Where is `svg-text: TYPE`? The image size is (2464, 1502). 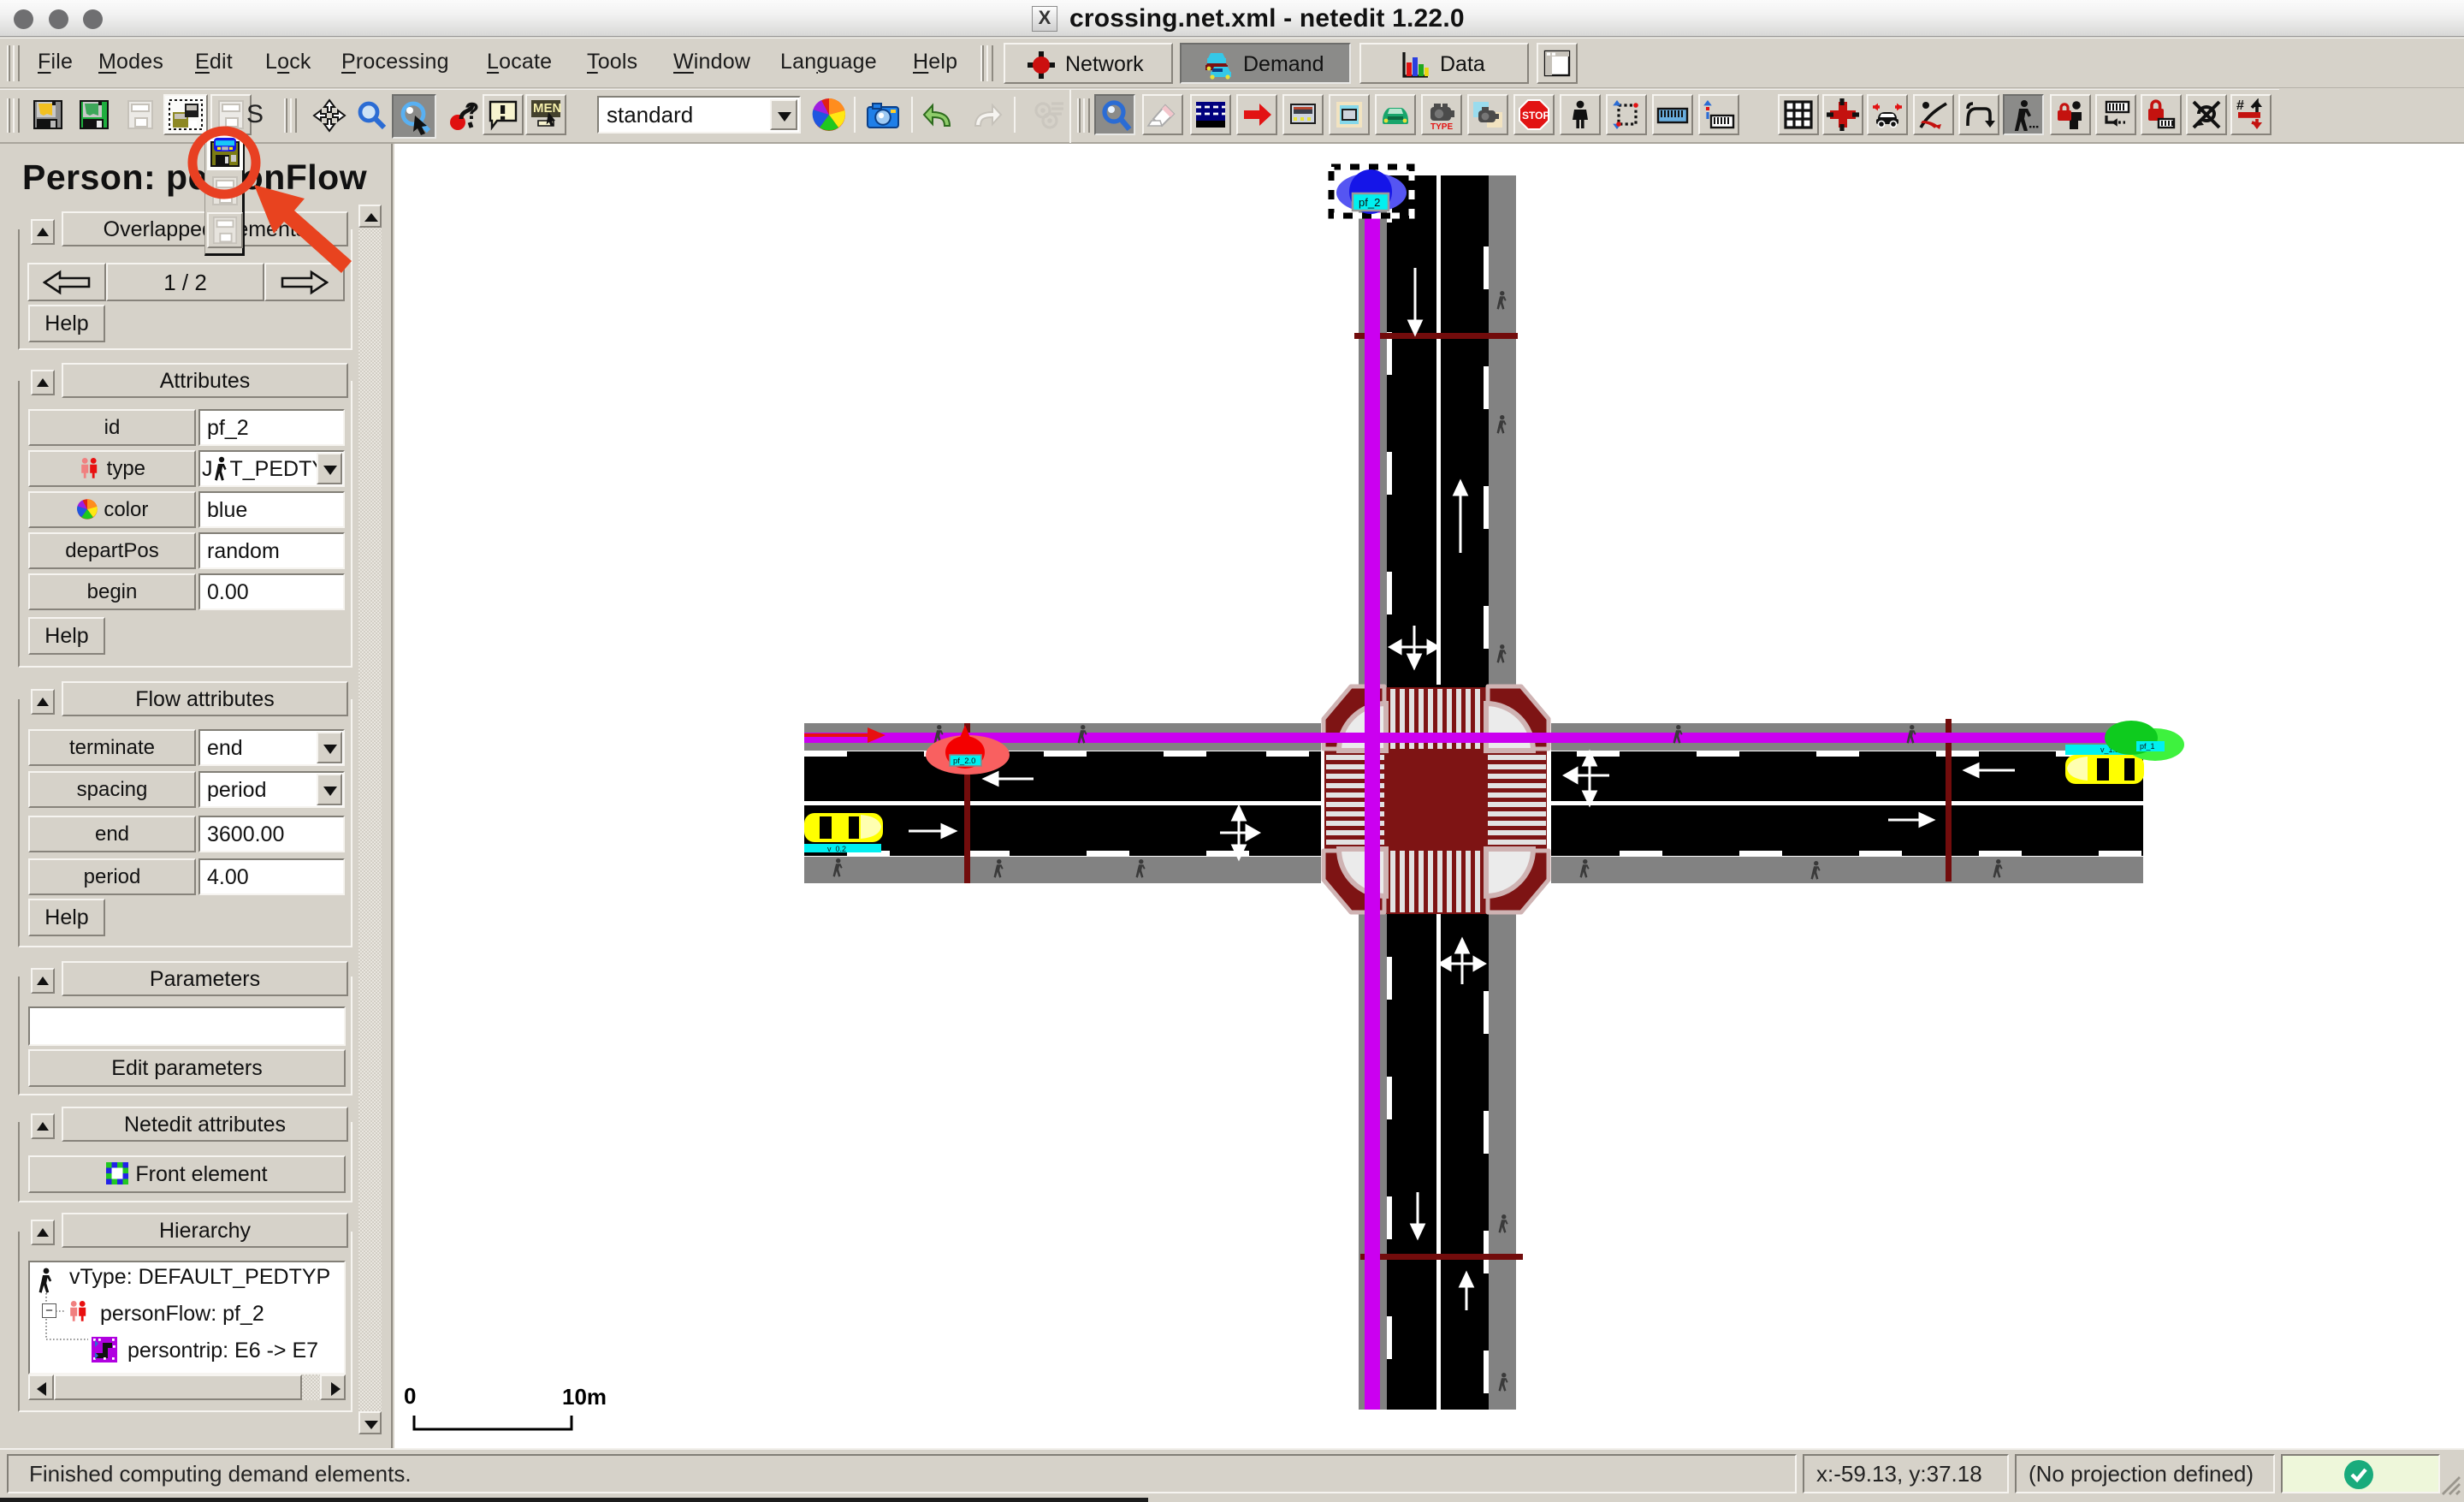
svg-text: TYPE is located at coordinates (1441, 126).